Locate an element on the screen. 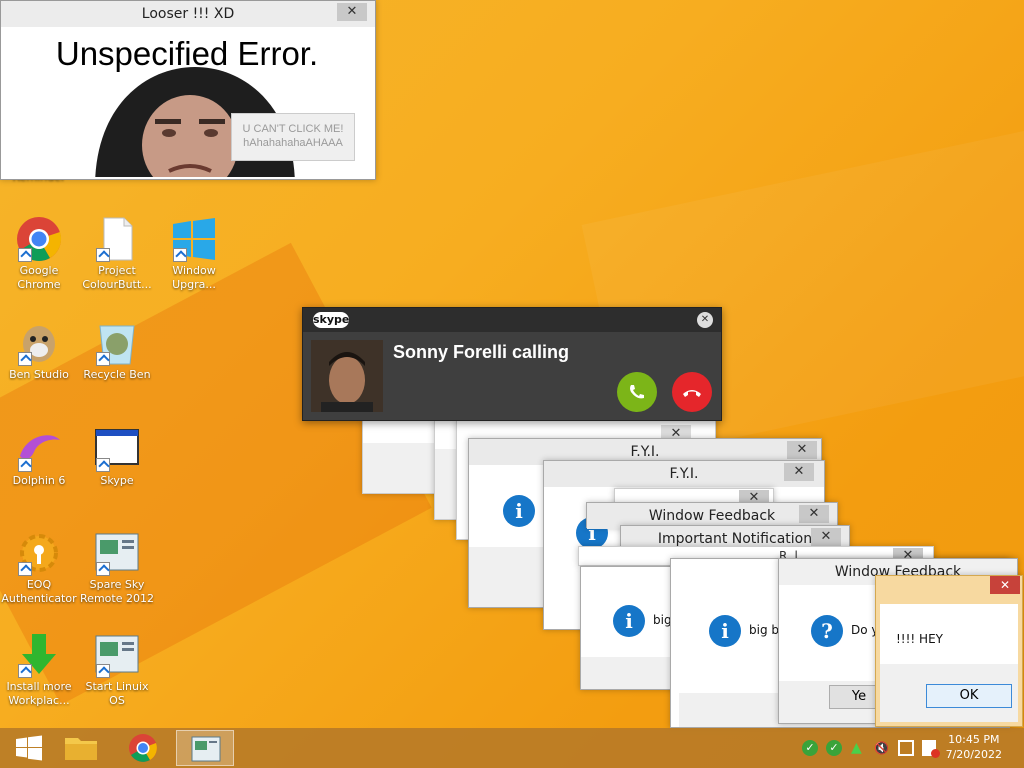 The image size is (1024, 768). prank-window-title: Looser !!! XD is located at coordinates (188, 14).